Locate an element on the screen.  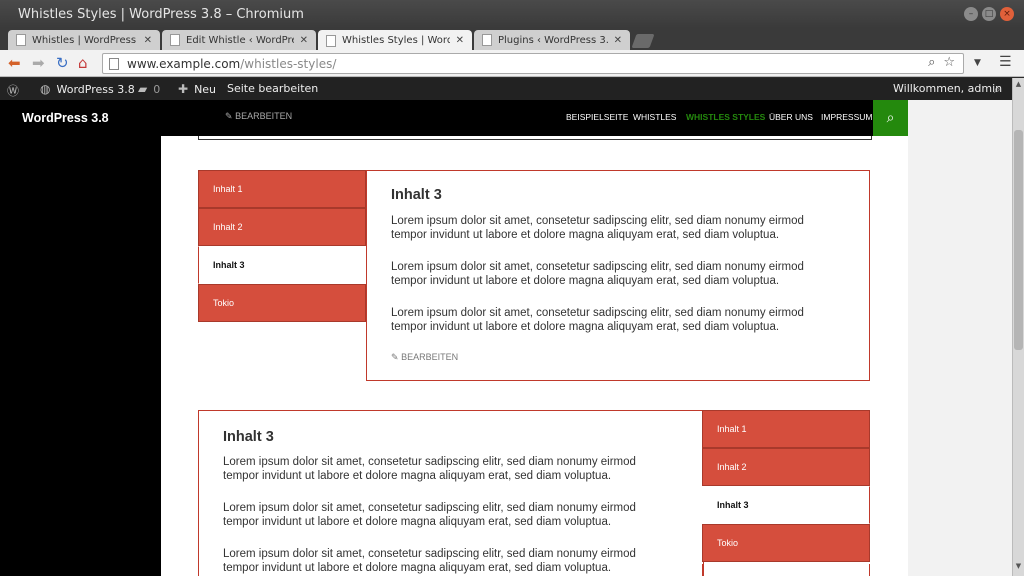
tab-list-border is located at coordinates (786, 570).